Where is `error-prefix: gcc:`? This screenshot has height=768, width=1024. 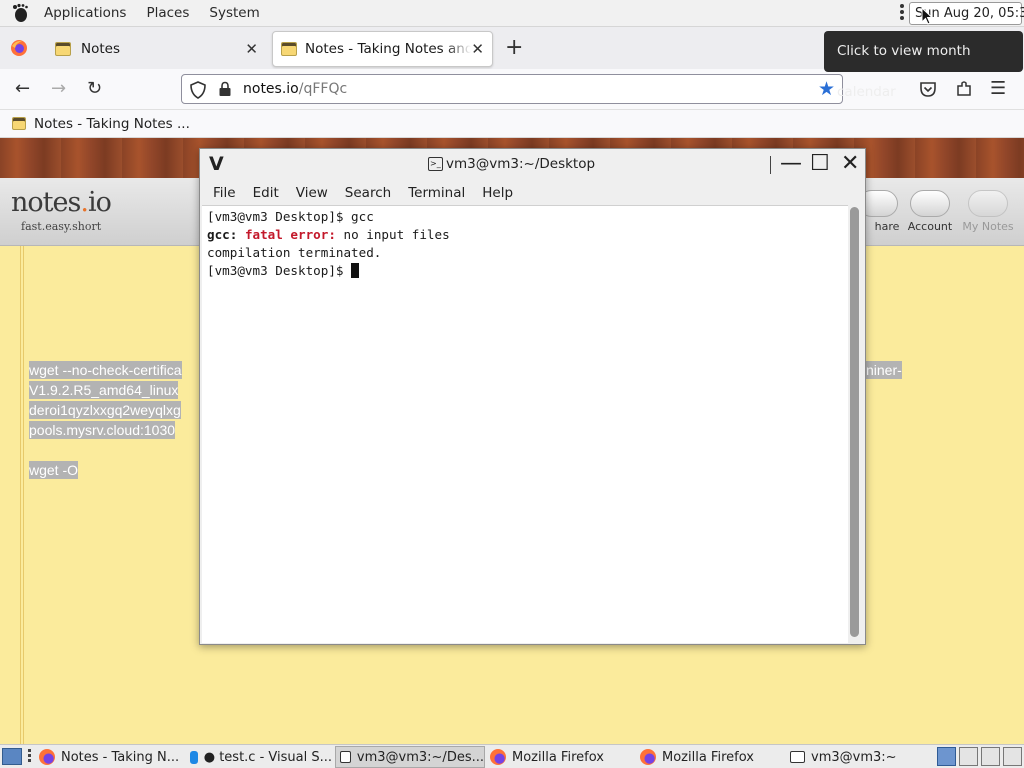 error-prefix: gcc: is located at coordinates (222, 234).